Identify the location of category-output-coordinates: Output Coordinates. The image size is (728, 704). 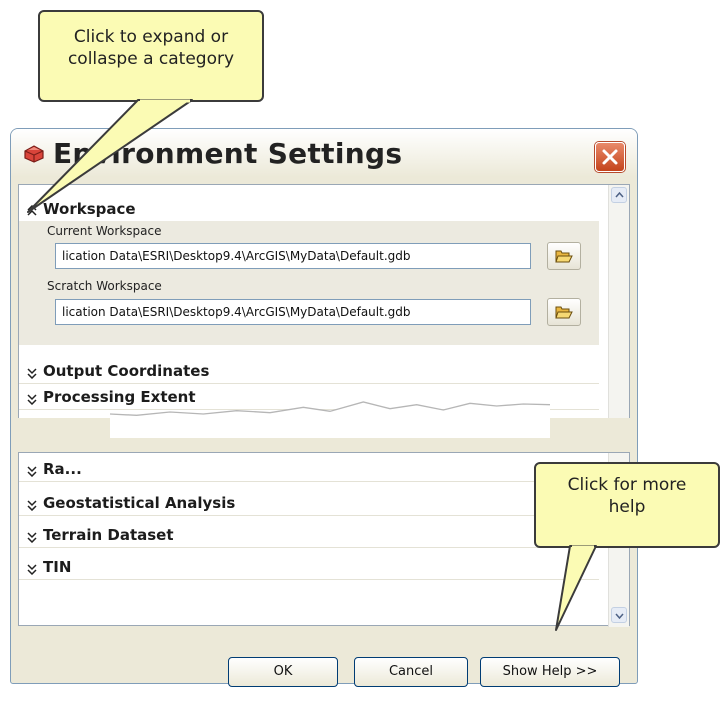
(309, 371).